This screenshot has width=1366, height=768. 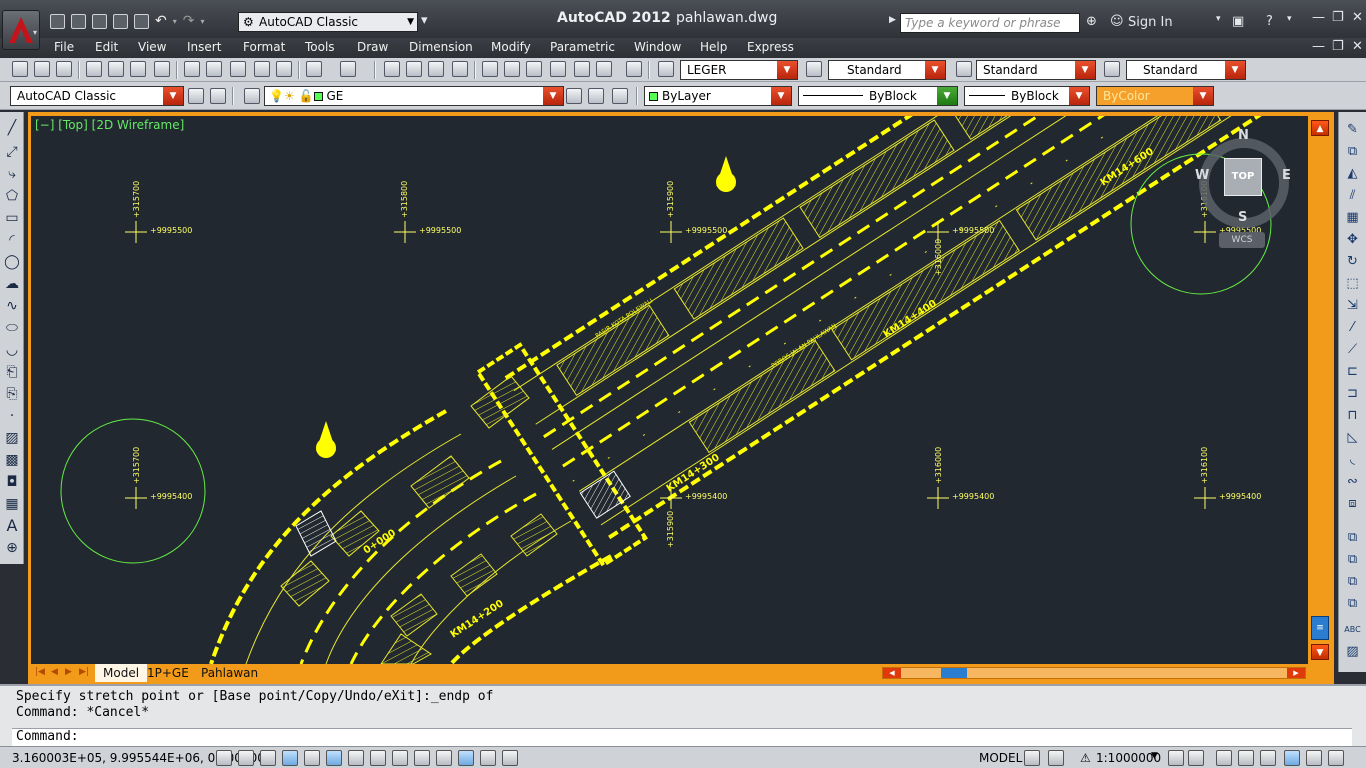 I want to click on mleader-style-icon, so click(x=1112, y=69).